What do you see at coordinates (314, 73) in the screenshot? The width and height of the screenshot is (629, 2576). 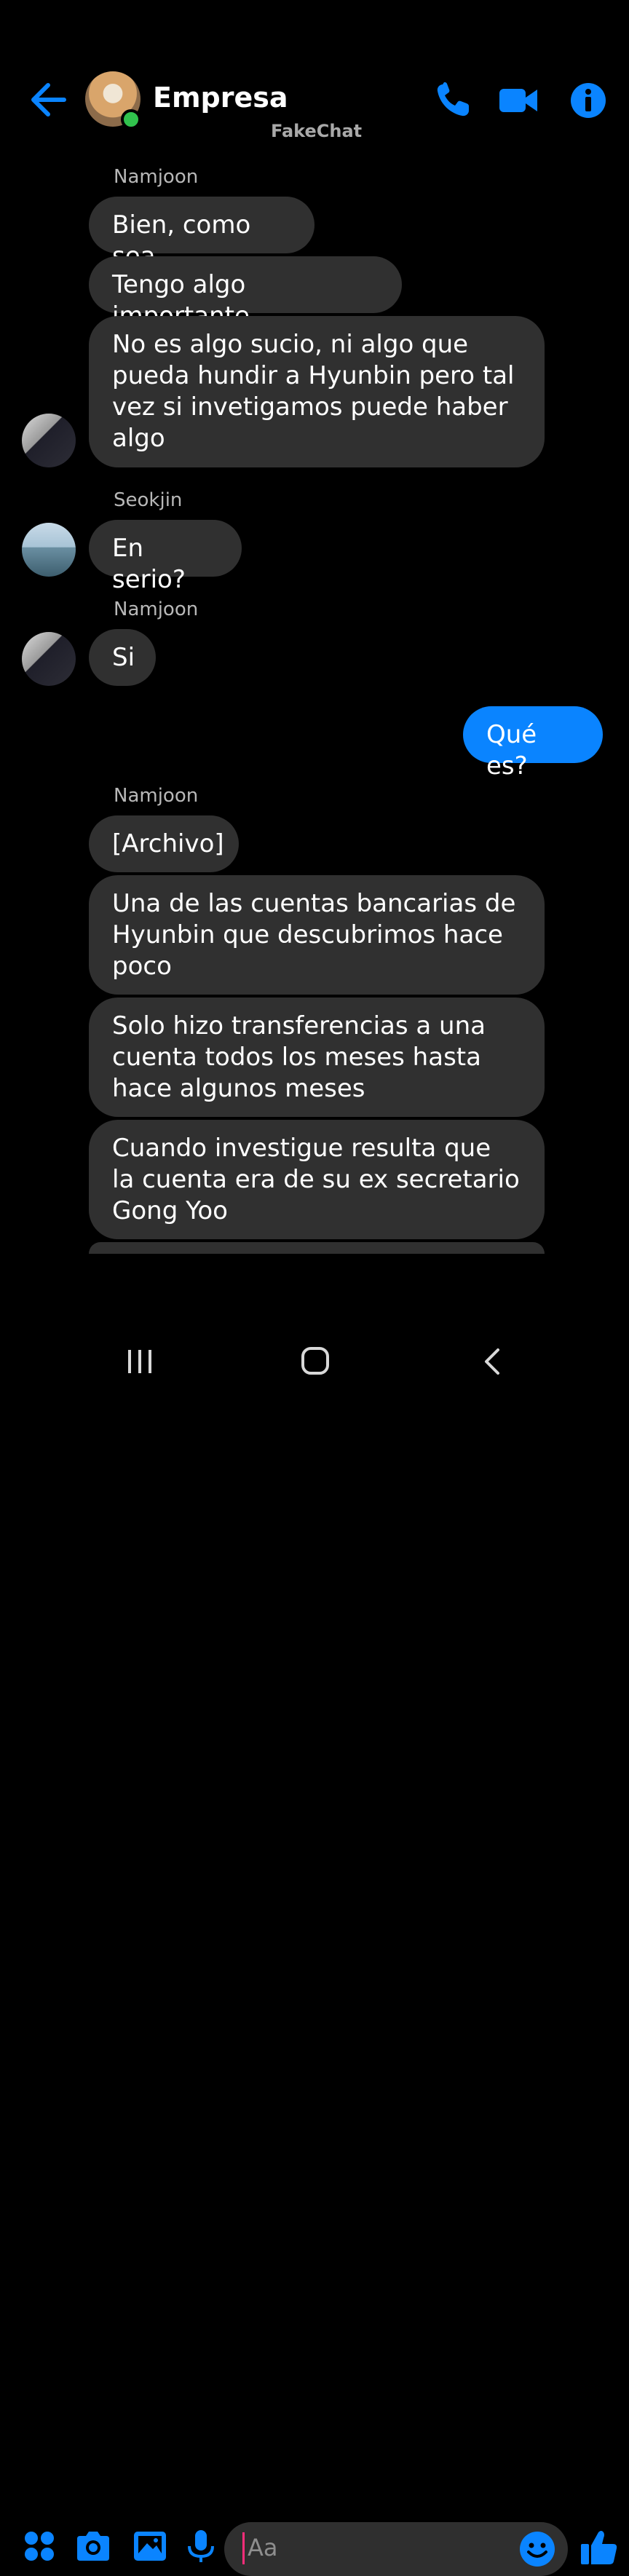 I see `chat-header: Empresa FakeChat` at bounding box center [314, 73].